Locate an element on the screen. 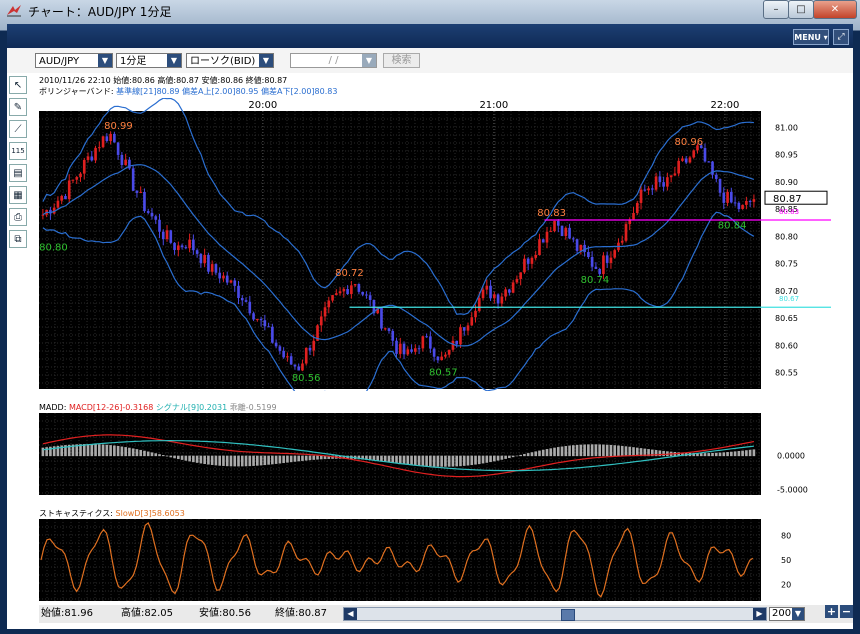 The image size is (860, 634). chart-type-select: ローソク(BID) ▼ is located at coordinates (230, 60).